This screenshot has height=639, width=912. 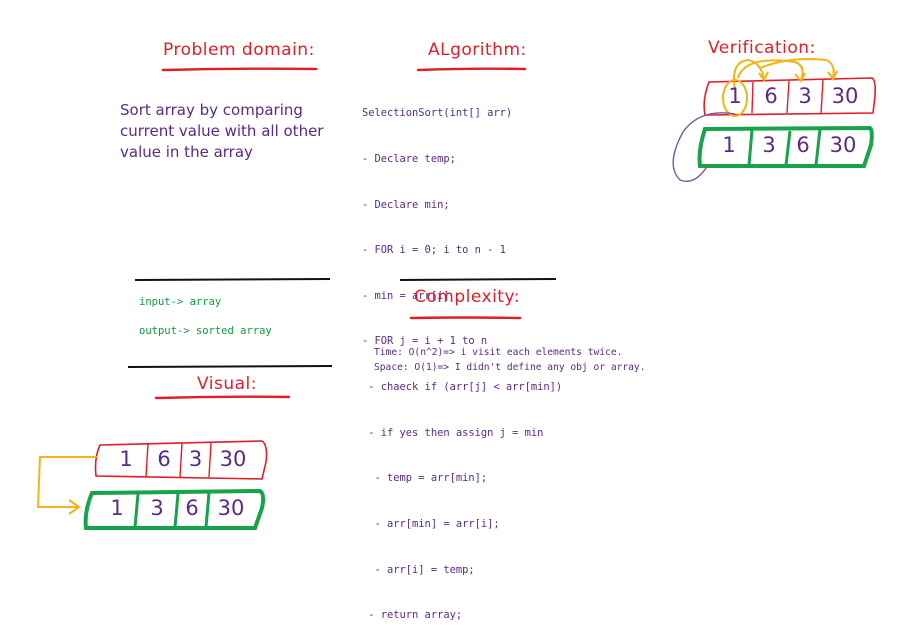 I want to click on visual-after-cell: 1, so click(x=117, y=508).